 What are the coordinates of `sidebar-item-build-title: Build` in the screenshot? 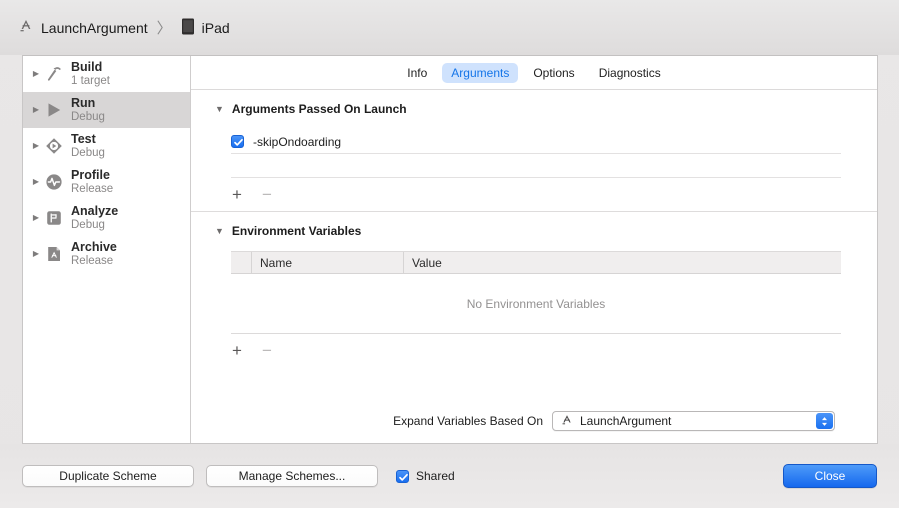 It's located at (87, 67).